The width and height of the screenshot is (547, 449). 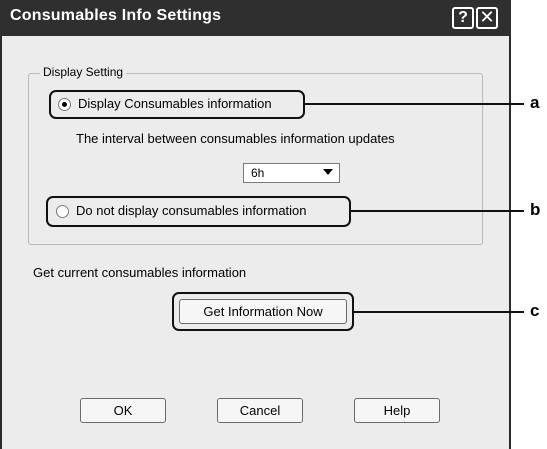 I want to click on help-icon: ?, so click(x=463, y=18).